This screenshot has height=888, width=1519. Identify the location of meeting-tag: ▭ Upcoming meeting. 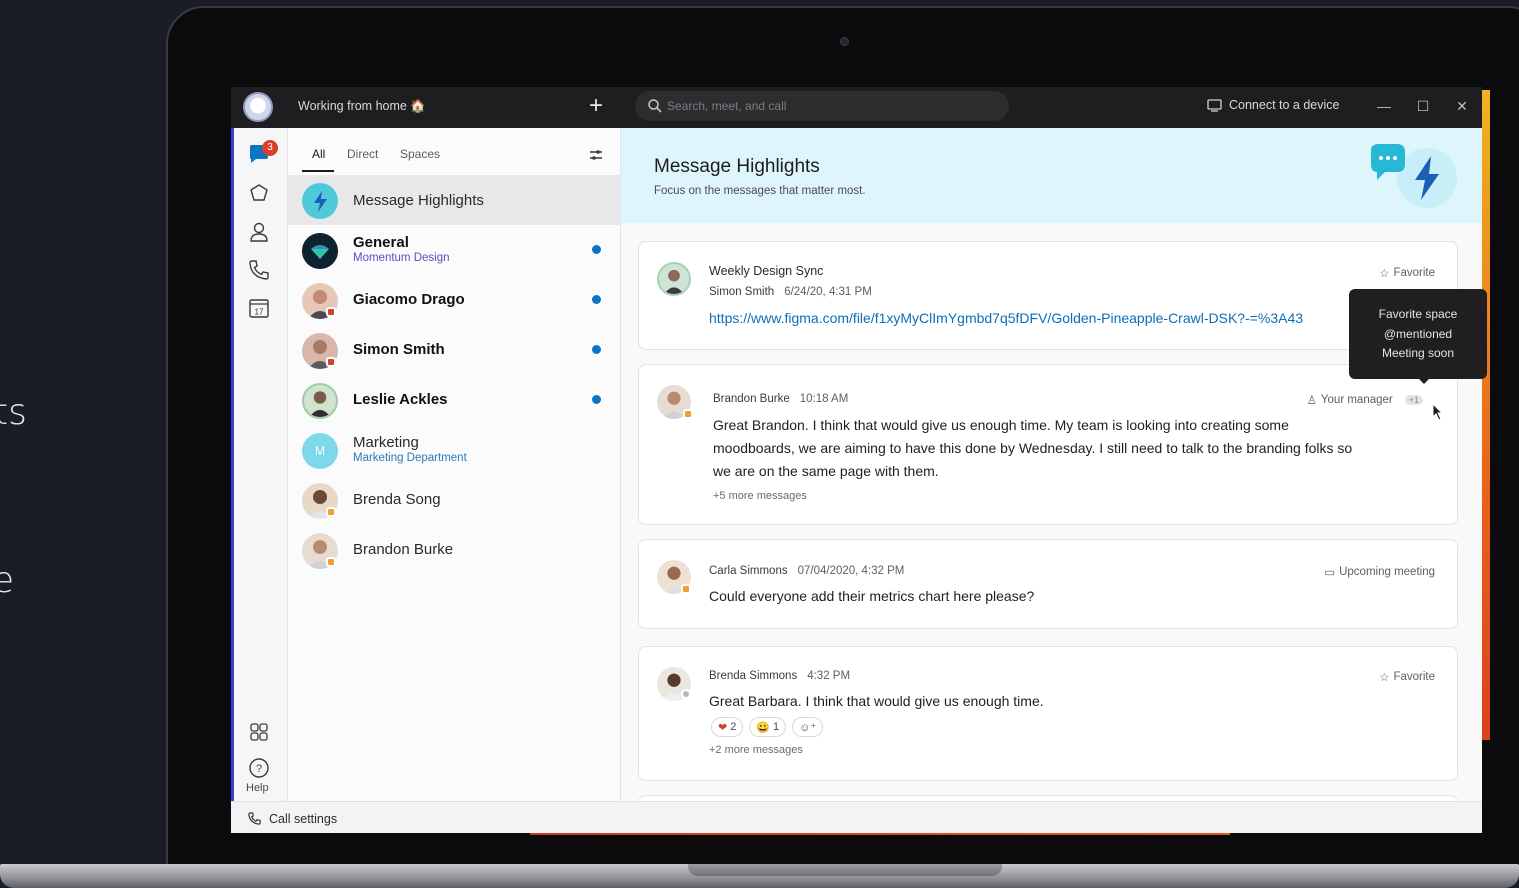
(1379, 572).